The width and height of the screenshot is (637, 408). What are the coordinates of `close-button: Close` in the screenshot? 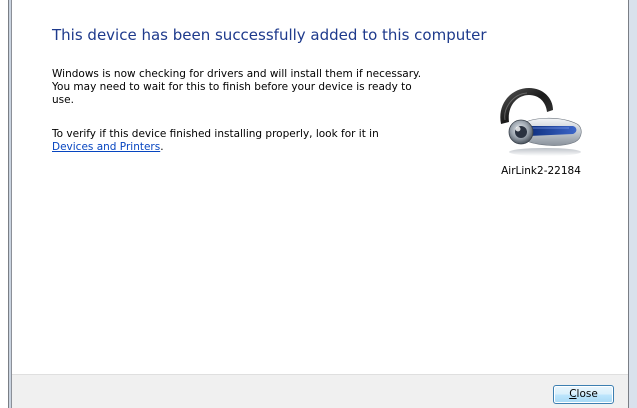 It's located at (583, 394).